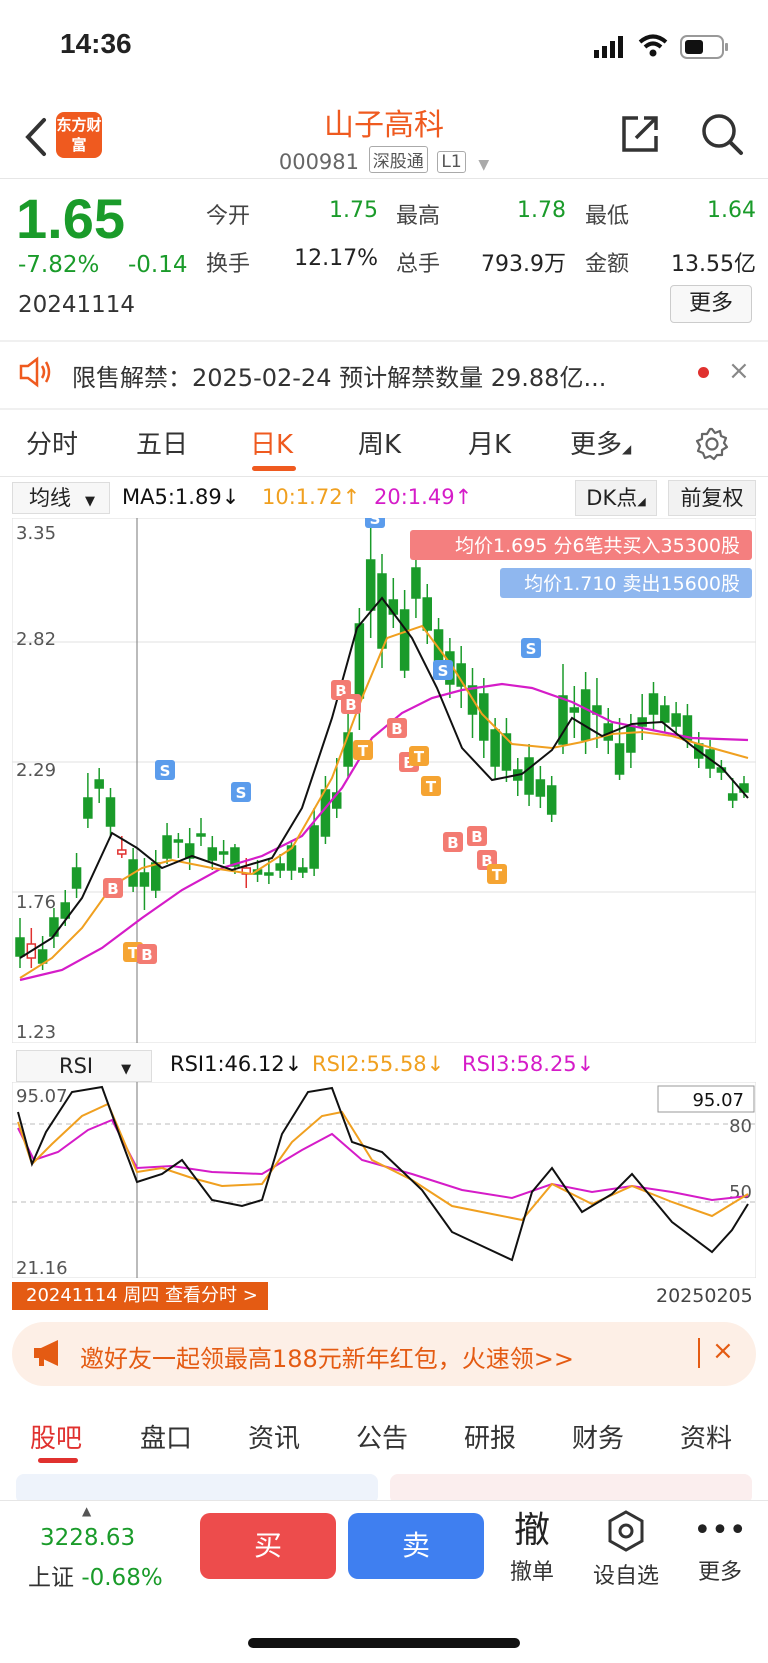 The height and width of the screenshot is (1663, 768). What do you see at coordinates (451, 162) in the screenshot?
I see `tag-level: L1` at bounding box center [451, 162].